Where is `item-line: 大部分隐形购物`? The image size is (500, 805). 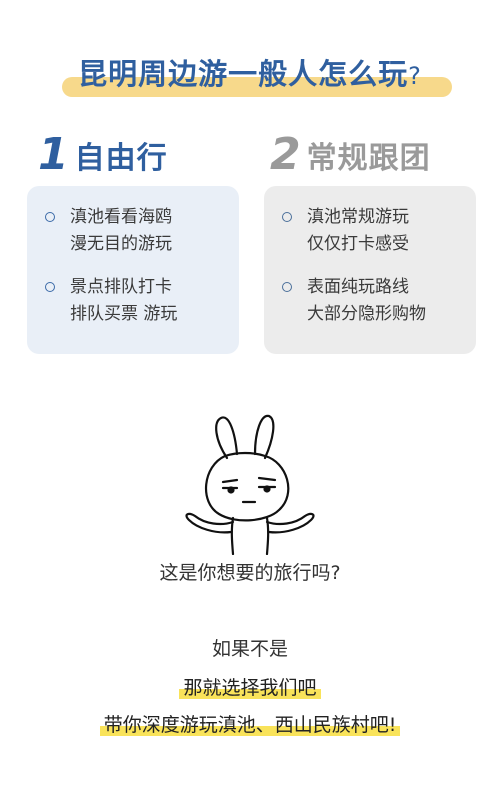 item-line: 大部分隐形购物 is located at coordinates (366, 314).